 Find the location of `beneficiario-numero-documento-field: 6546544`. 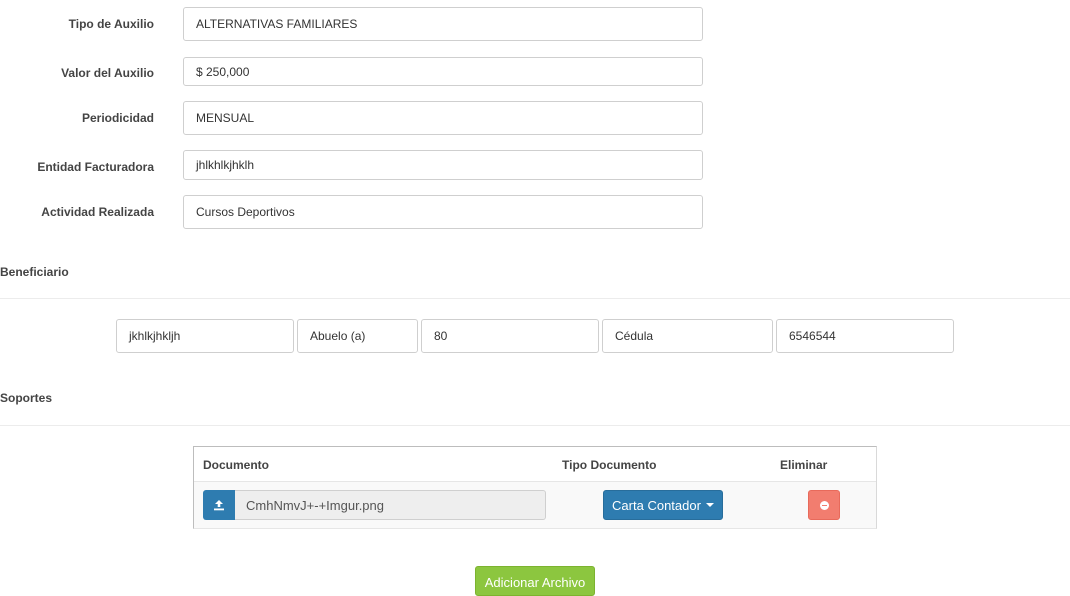

beneficiario-numero-documento-field: 6546544 is located at coordinates (865, 336).